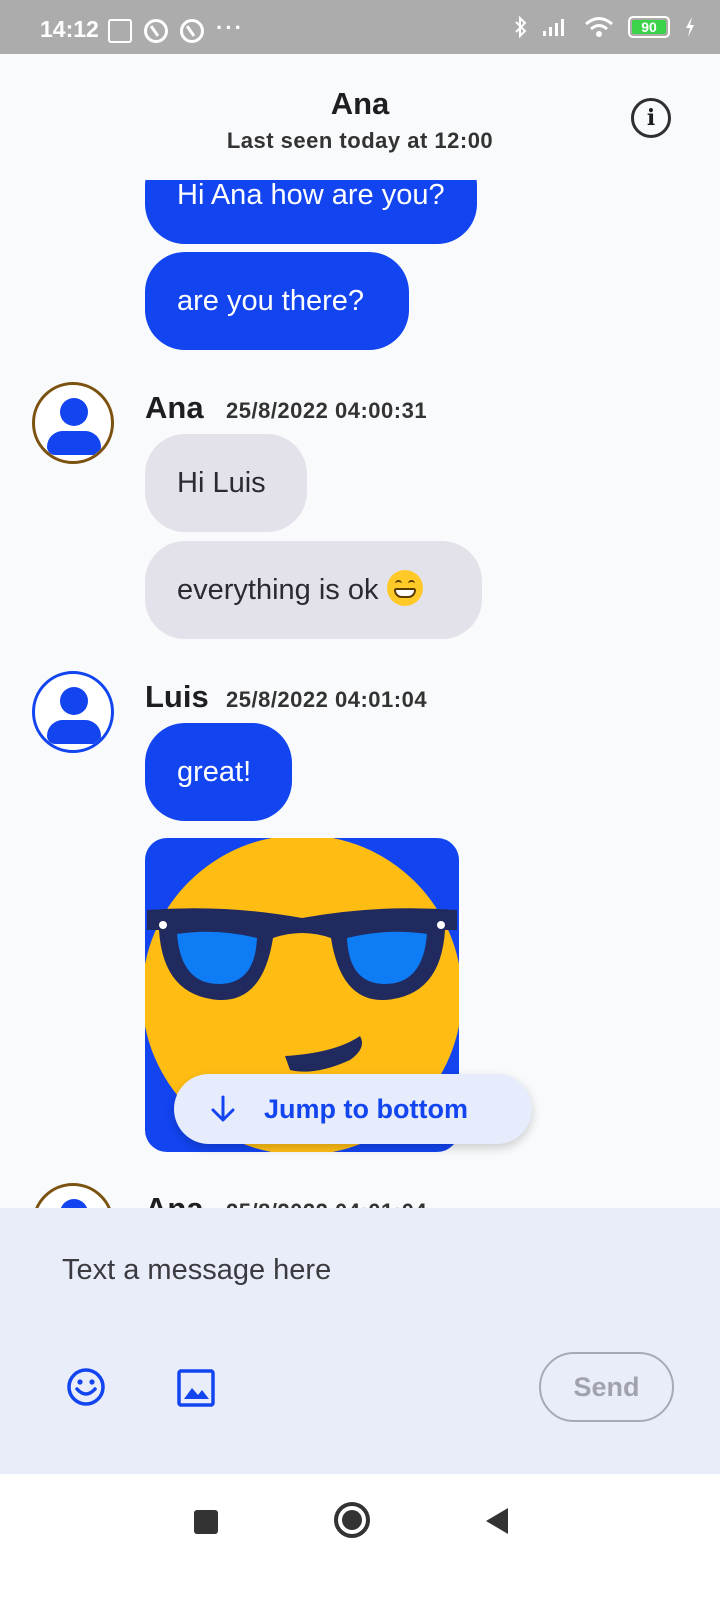 Image resolution: width=720 pixels, height=1600 pixels. What do you see at coordinates (362, 1270) in the screenshot?
I see `message-input` at bounding box center [362, 1270].